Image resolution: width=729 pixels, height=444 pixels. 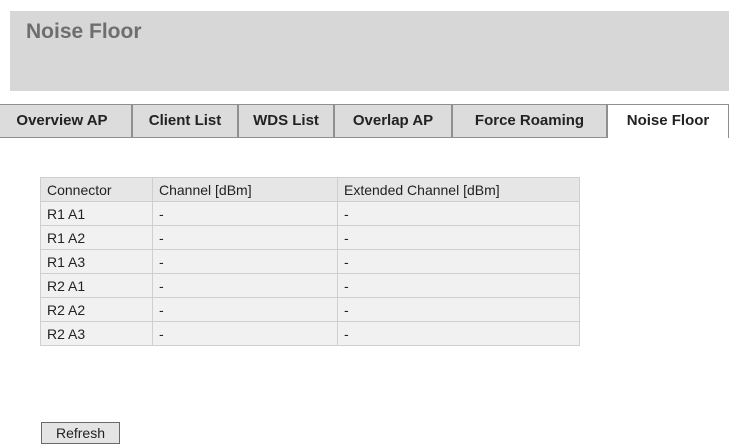 What do you see at coordinates (84, 31) in the screenshot?
I see `page-title: Noise Floor` at bounding box center [84, 31].